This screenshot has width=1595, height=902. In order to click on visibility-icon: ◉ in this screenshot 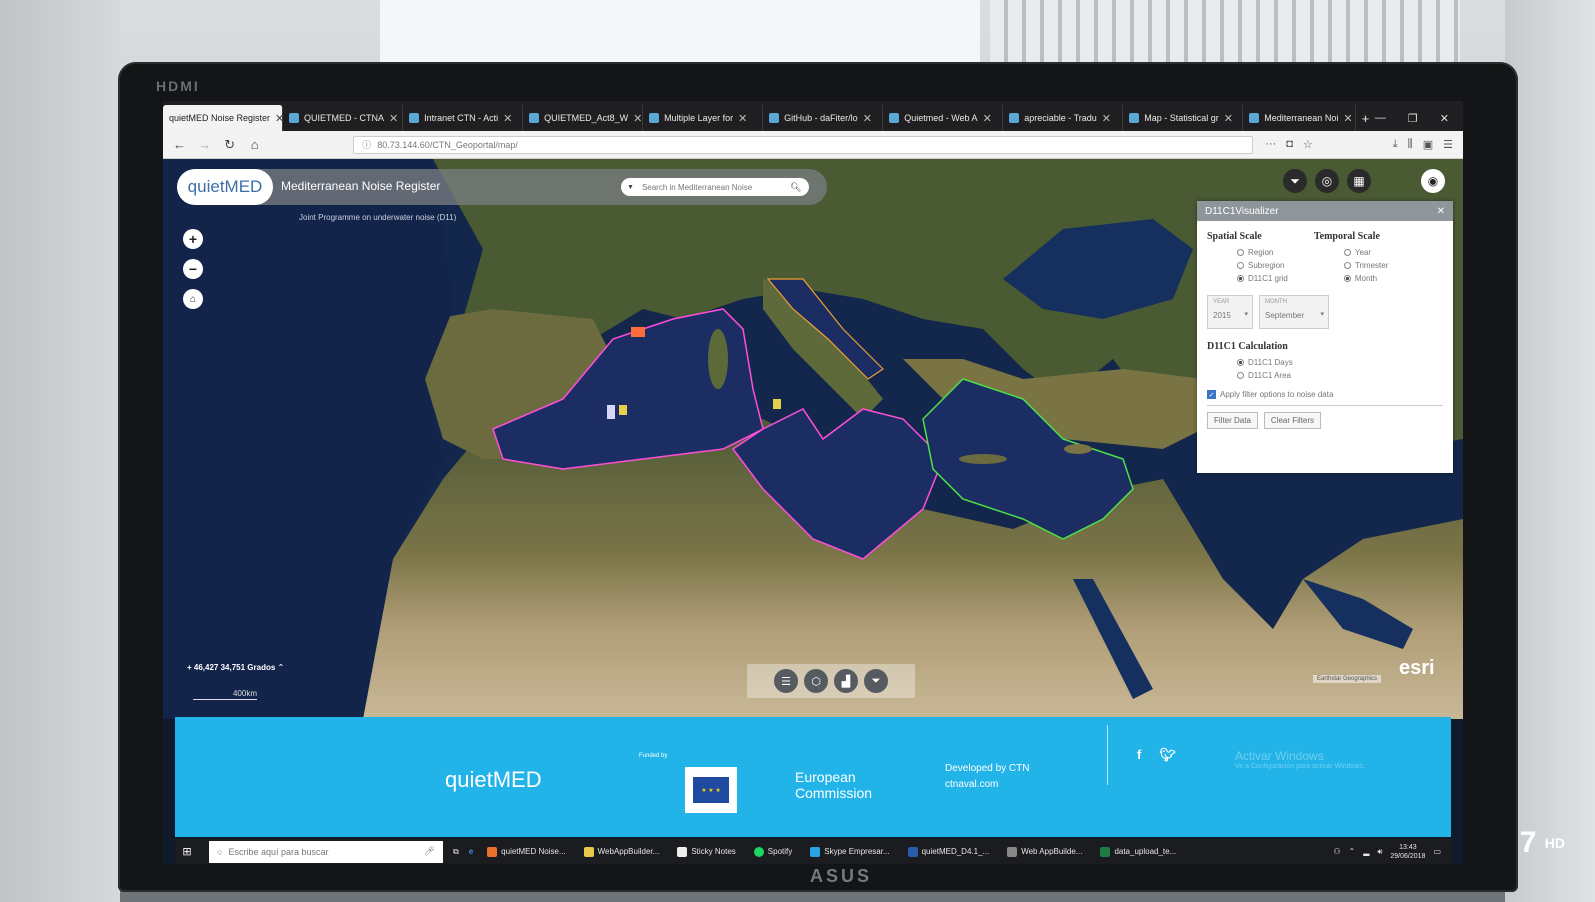, I will do `click(1433, 181)`.